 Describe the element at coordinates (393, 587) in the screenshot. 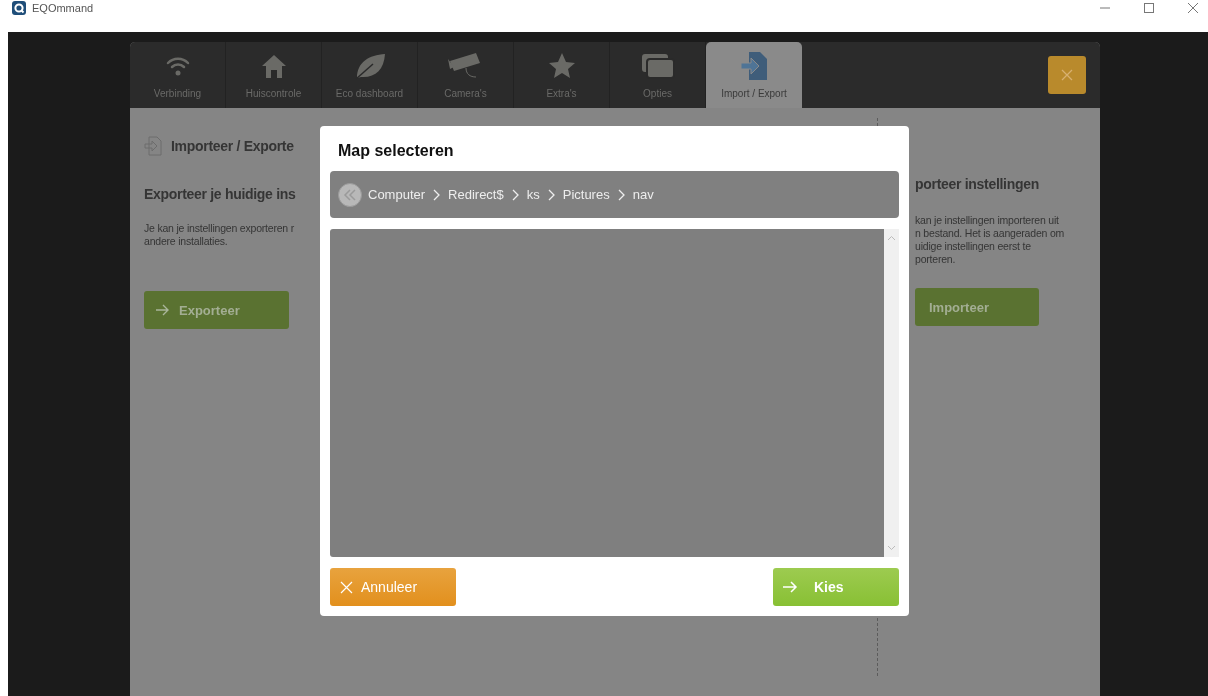

I see `cancel-button: Annuleer` at that location.